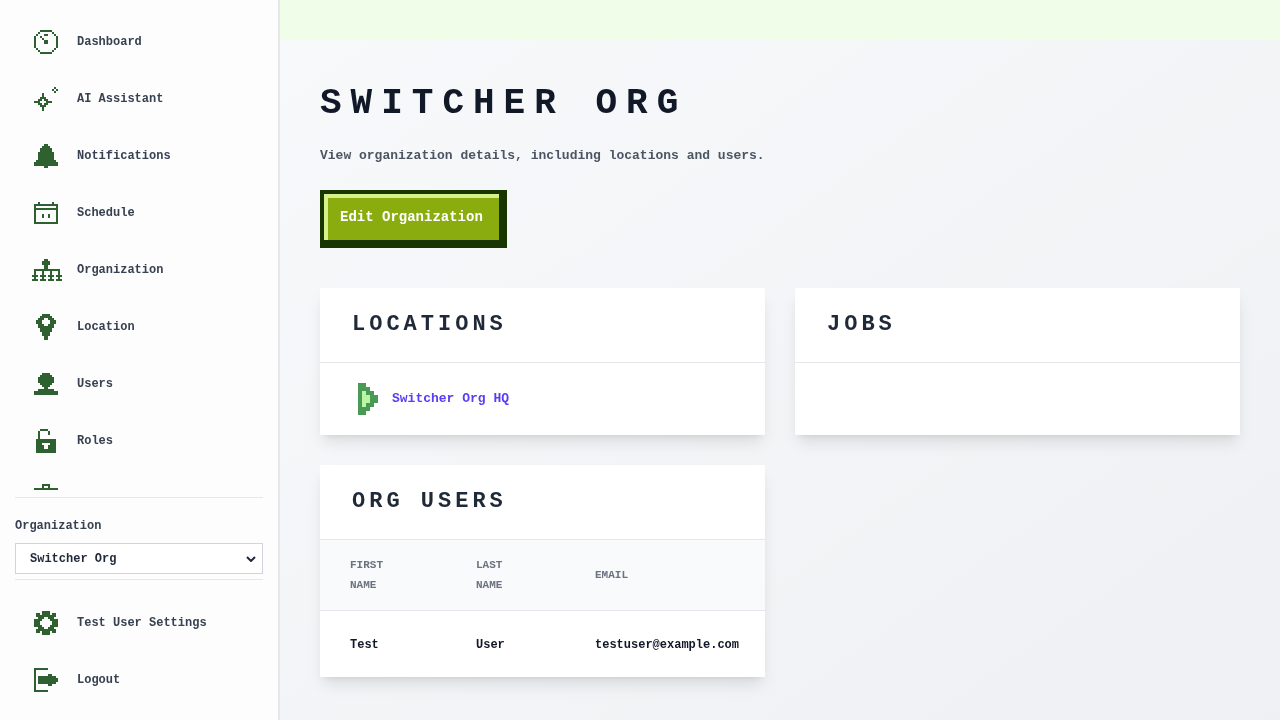 The image size is (1280, 720). I want to click on nav-item: Roles, so click(139, 440).